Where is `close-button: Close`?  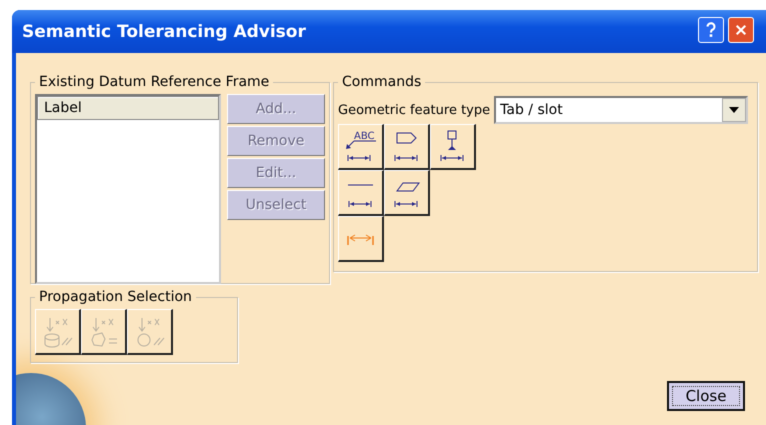
close-button: Close is located at coordinates (706, 396).